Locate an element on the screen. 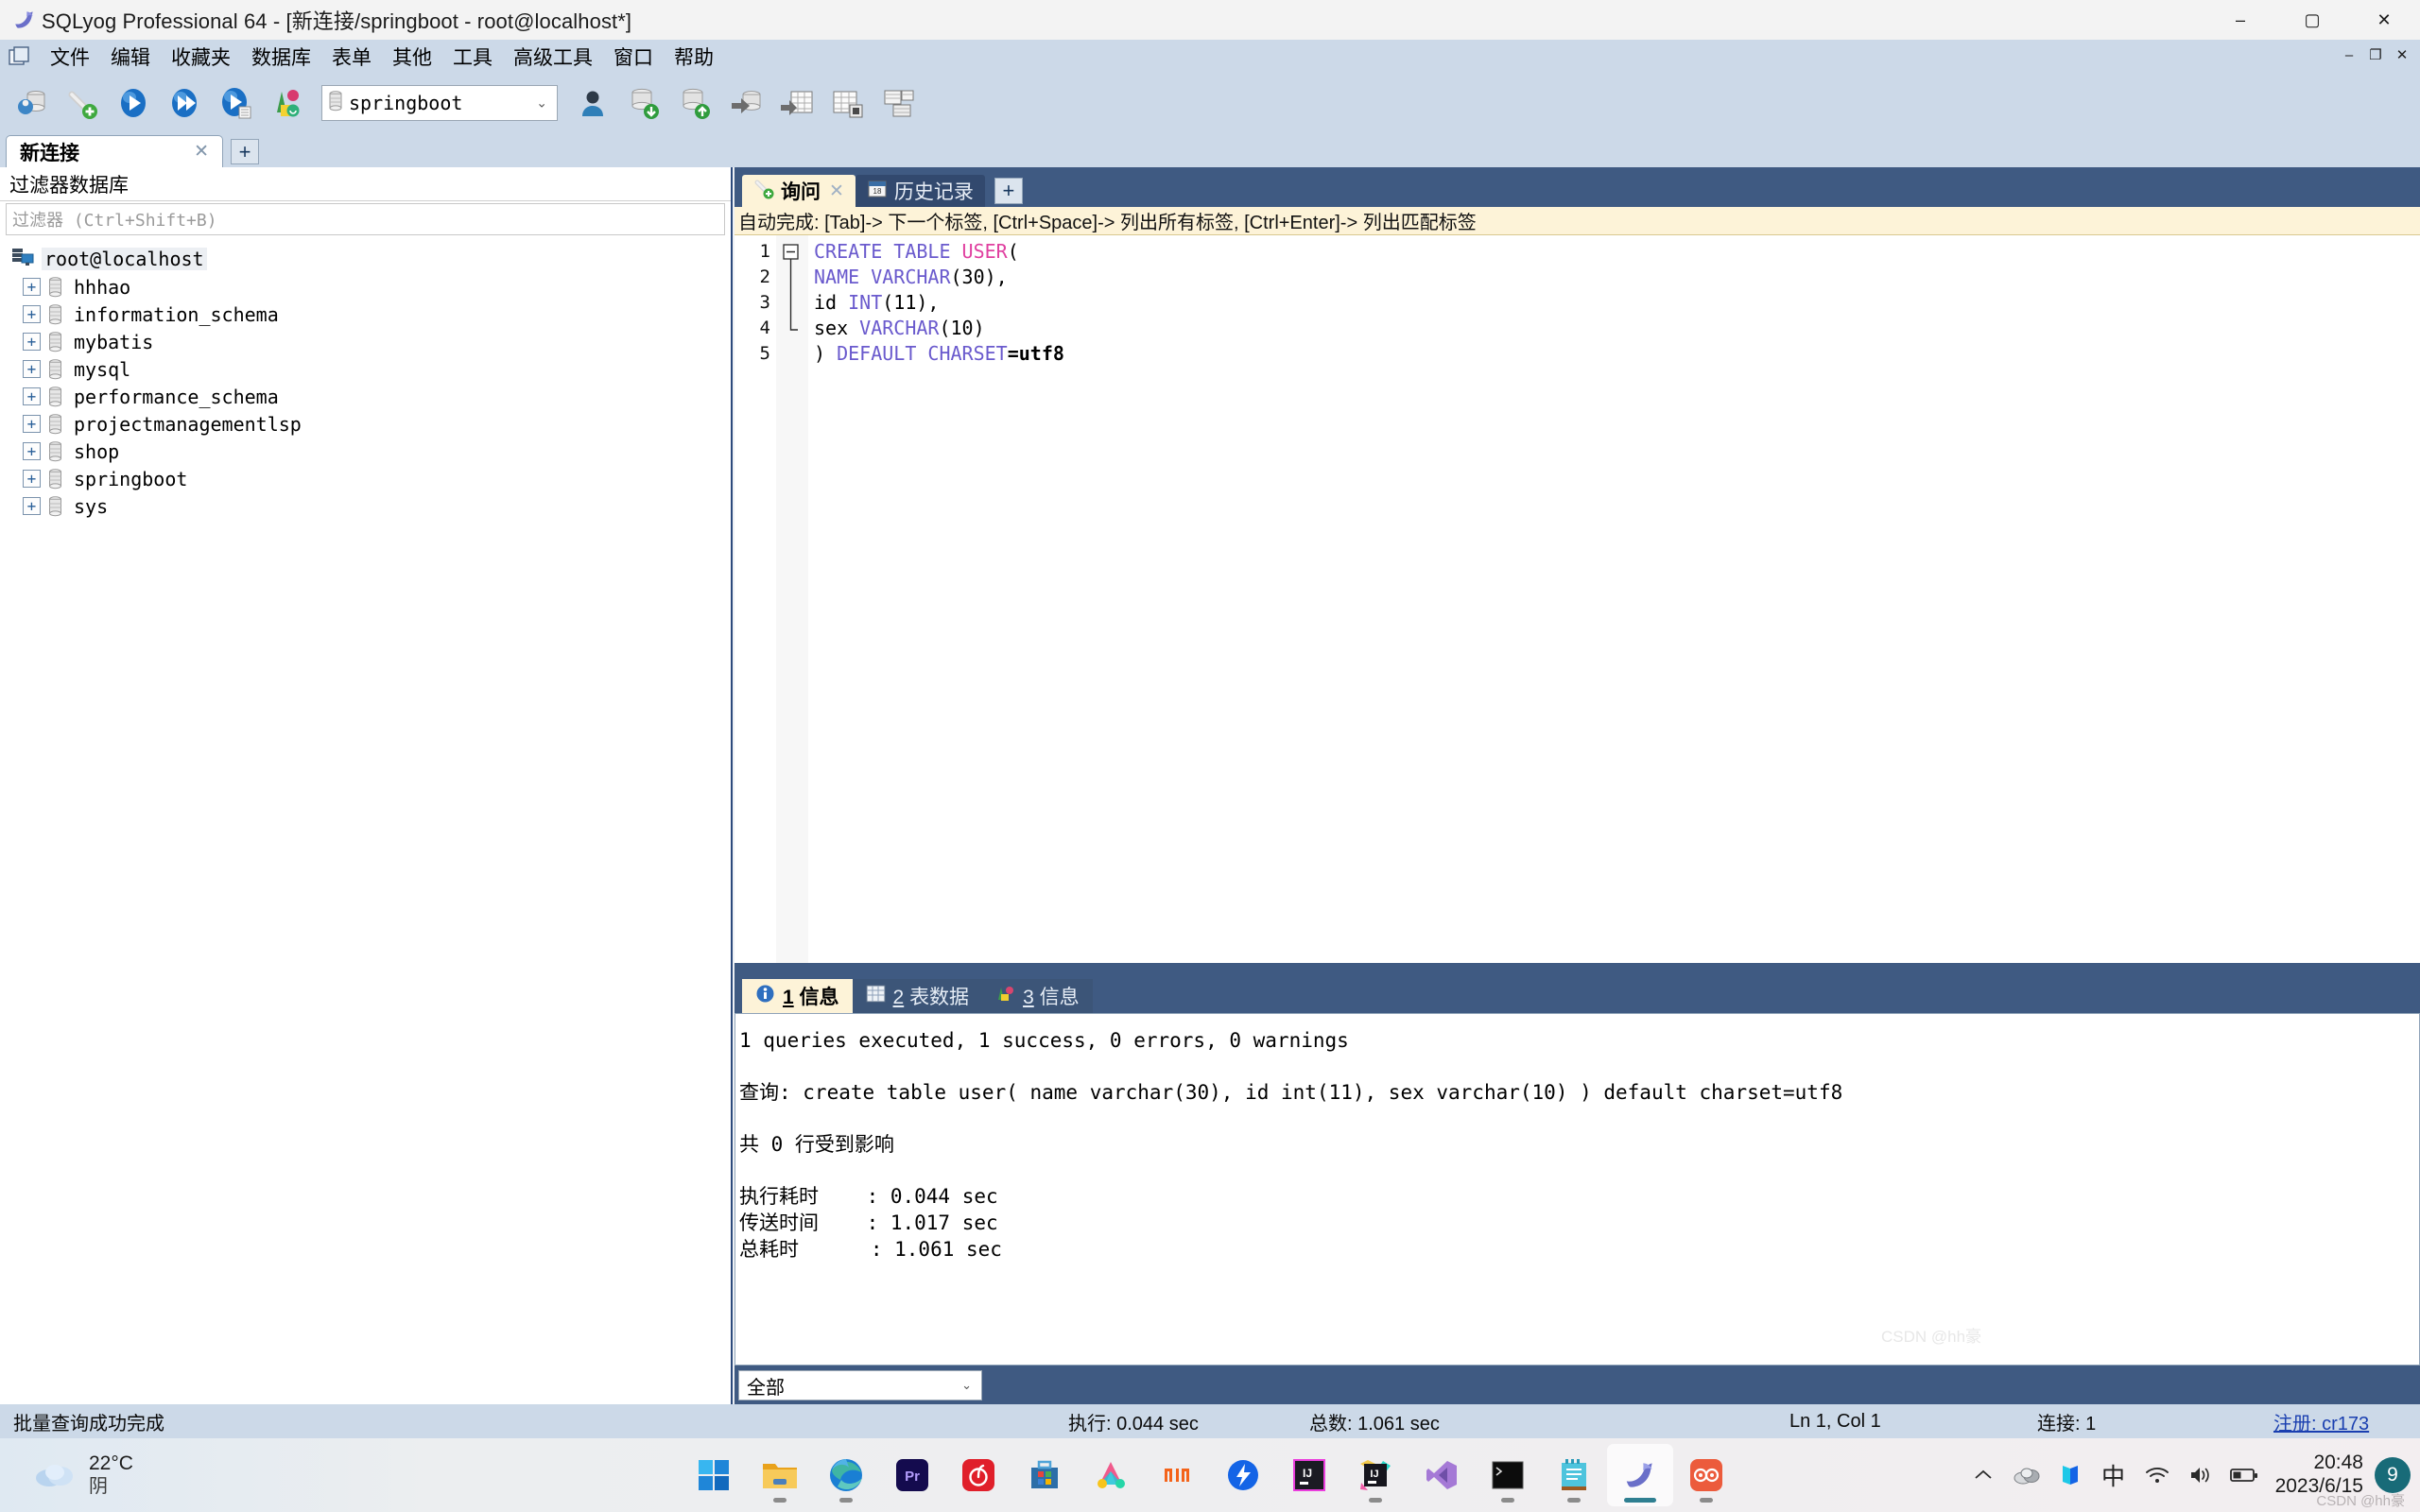 The width and height of the screenshot is (2420, 1512). import-table-icon is located at coordinates (796, 103).